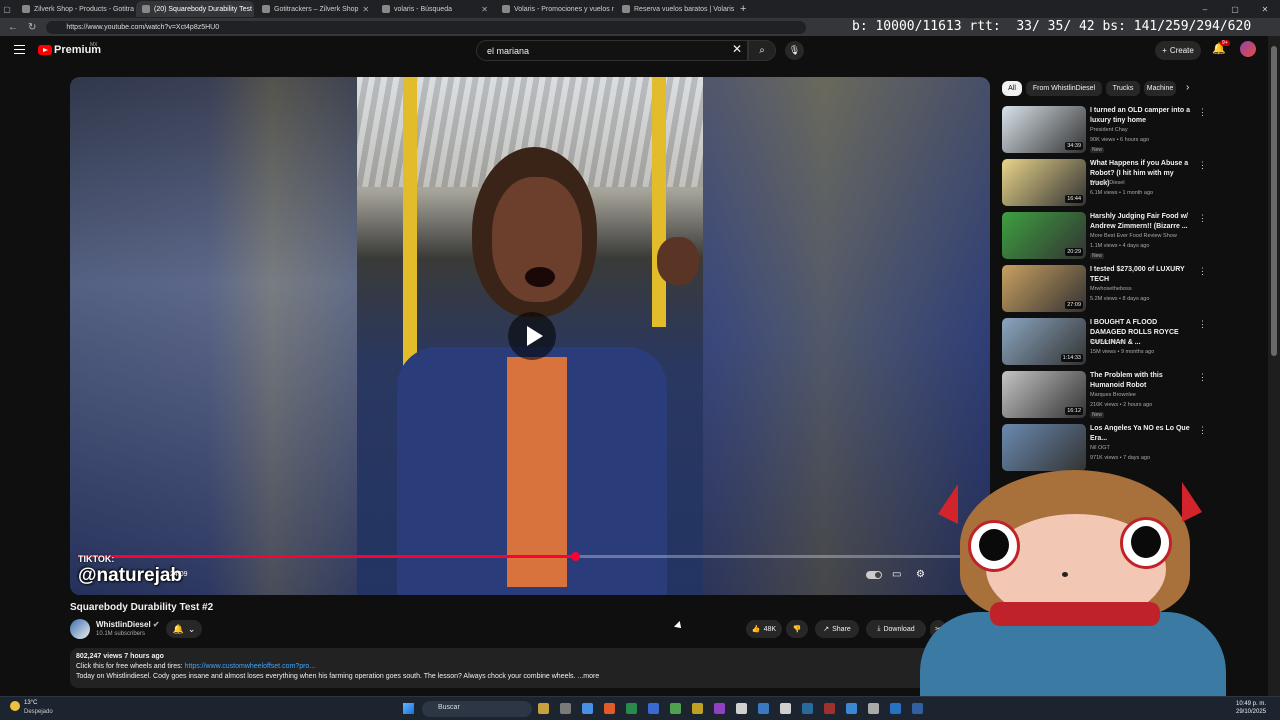 Image resolution: width=1280 pixels, height=720 pixels. I want to click on share-icon: ↗, so click(826, 629).